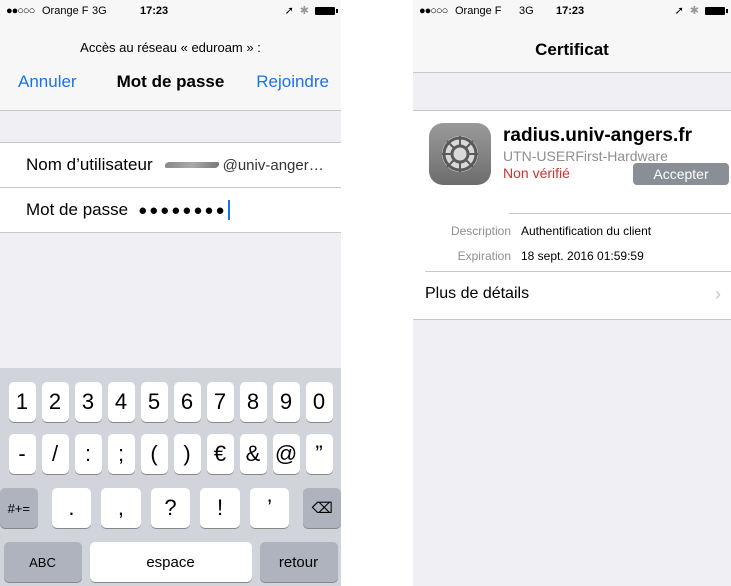 The height and width of the screenshot is (586, 731). What do you see at coordinates (71, 508) in the screenshot?
I see `key-punct: .` at bounding box center [71, 508].